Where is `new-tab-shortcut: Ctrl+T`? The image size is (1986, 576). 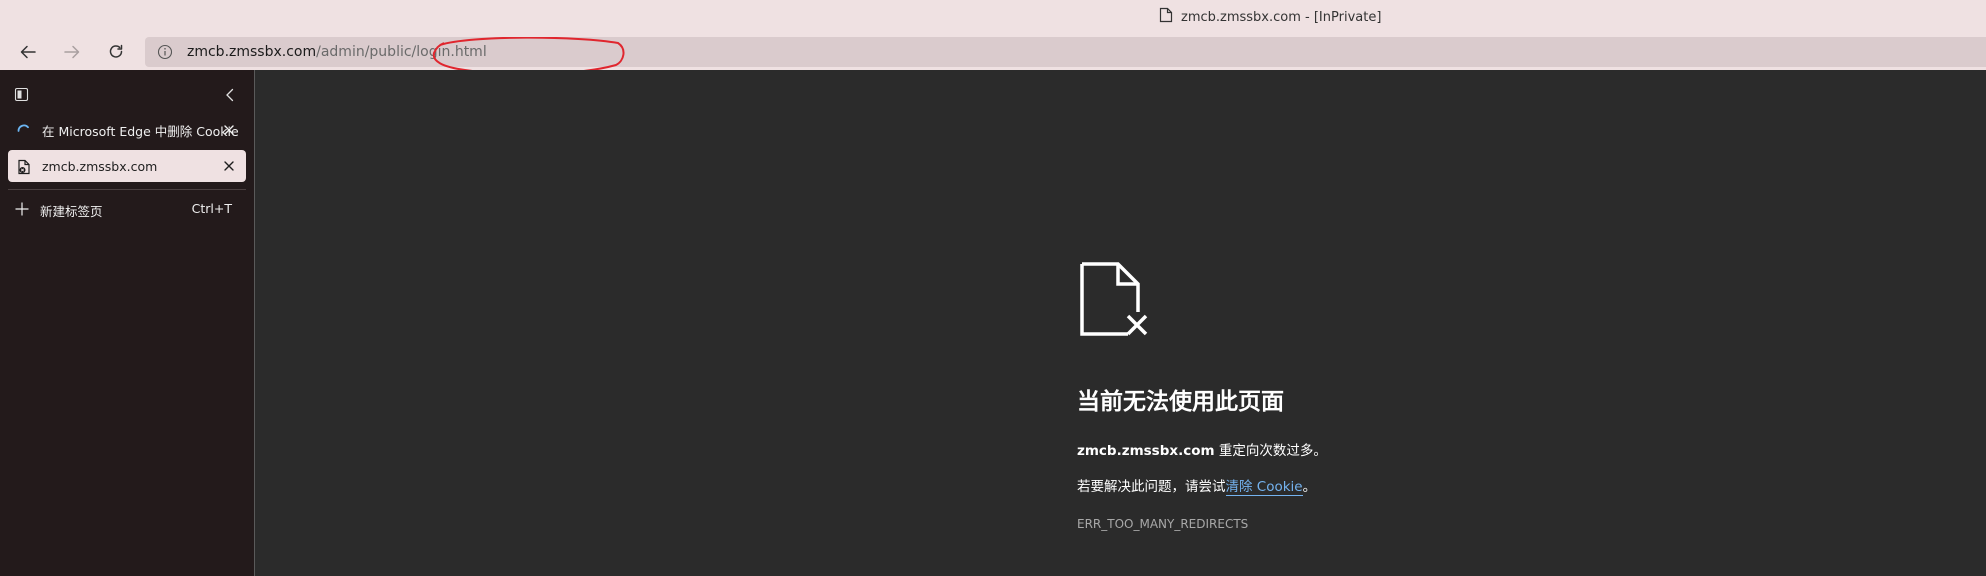 new-tab-shortcut: Ctrl+T is located at coordinates (211, 208).